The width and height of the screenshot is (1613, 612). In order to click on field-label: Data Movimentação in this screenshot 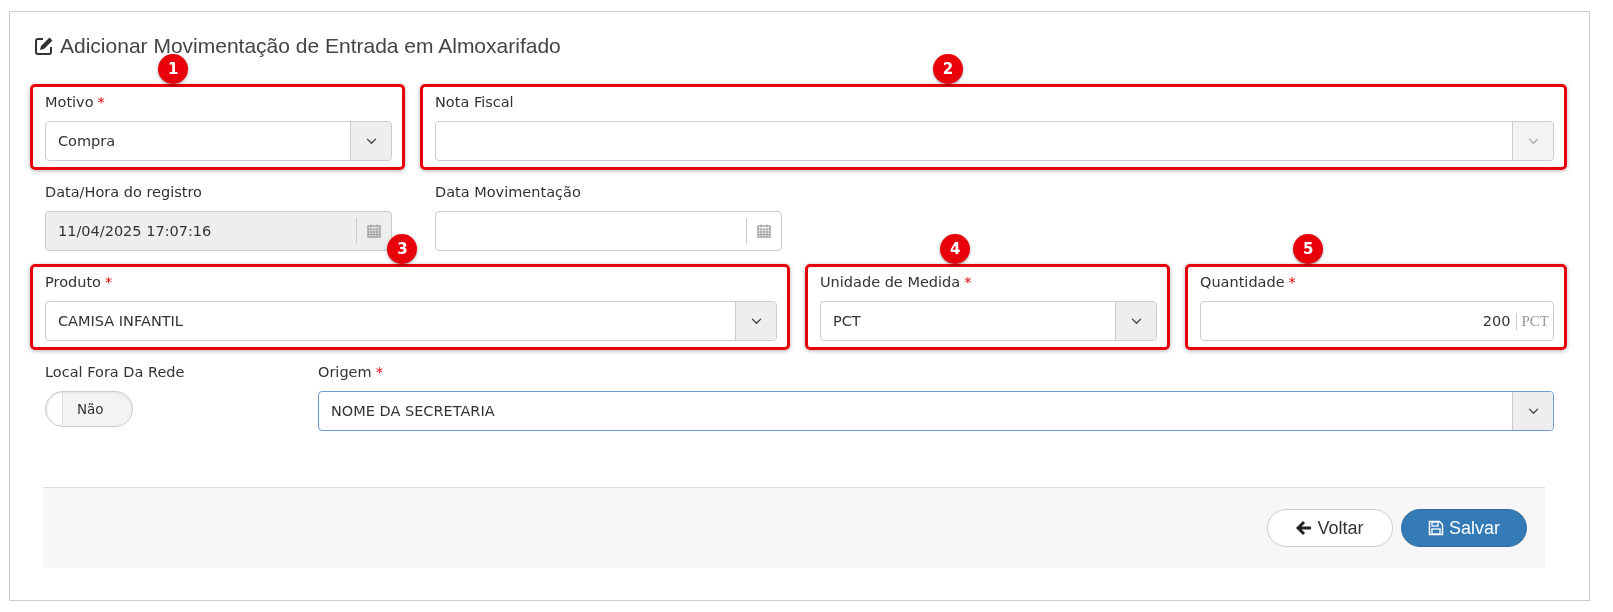, I will do `click(508, 193)`.